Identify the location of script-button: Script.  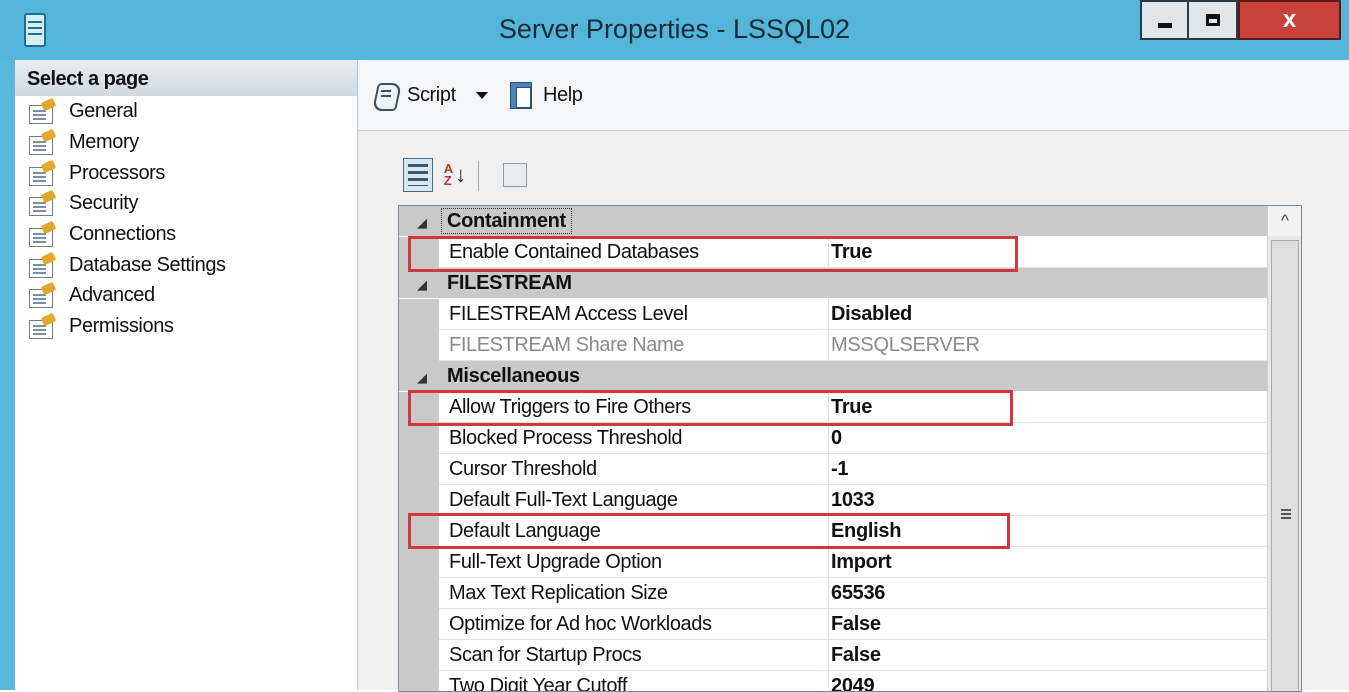
(429, 95).